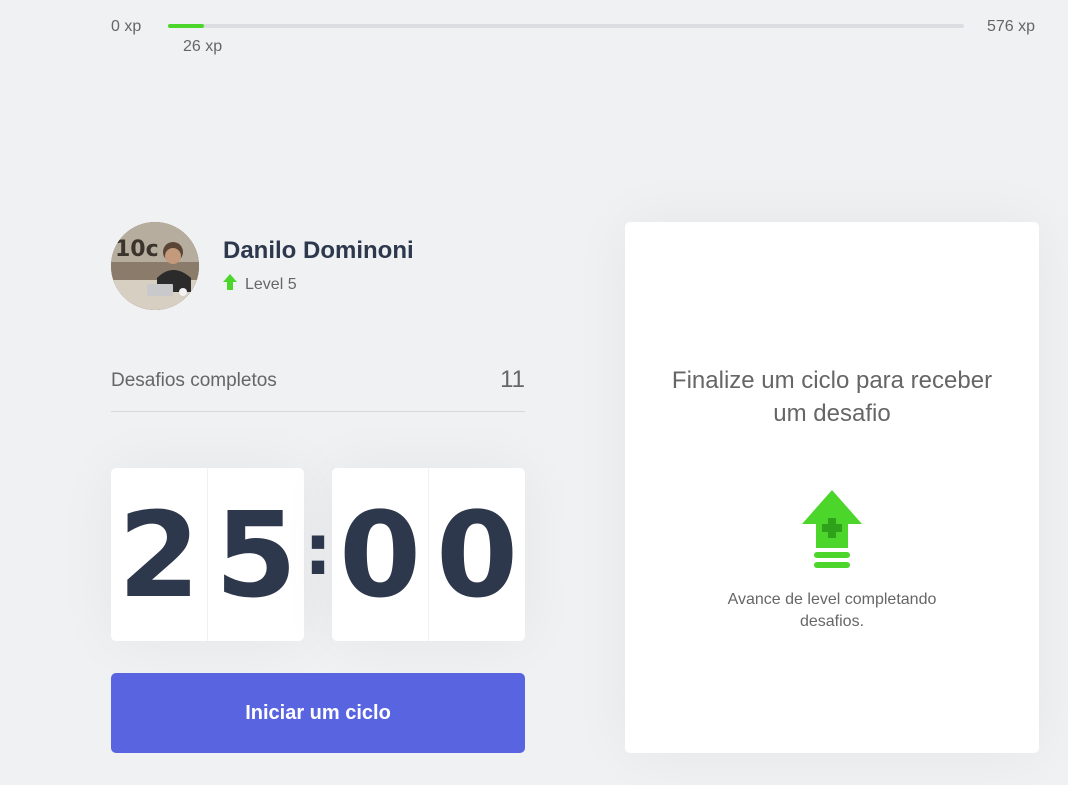 This screenshot has width=1068, height=785. Describe the element at coordinates (476, 554) in the screenshot. I see `second-digit-right: 0` at that location.